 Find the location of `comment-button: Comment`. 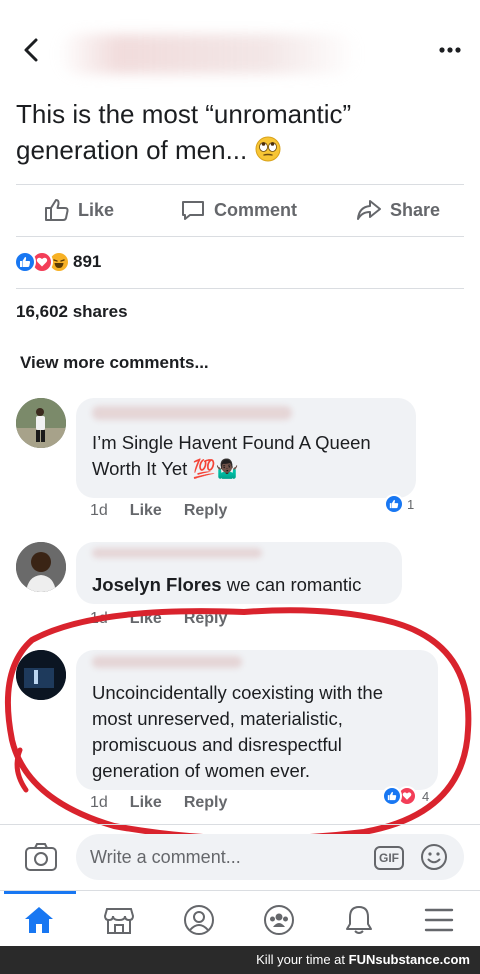

comment-button: Comment is located at coordinates (238, 210).